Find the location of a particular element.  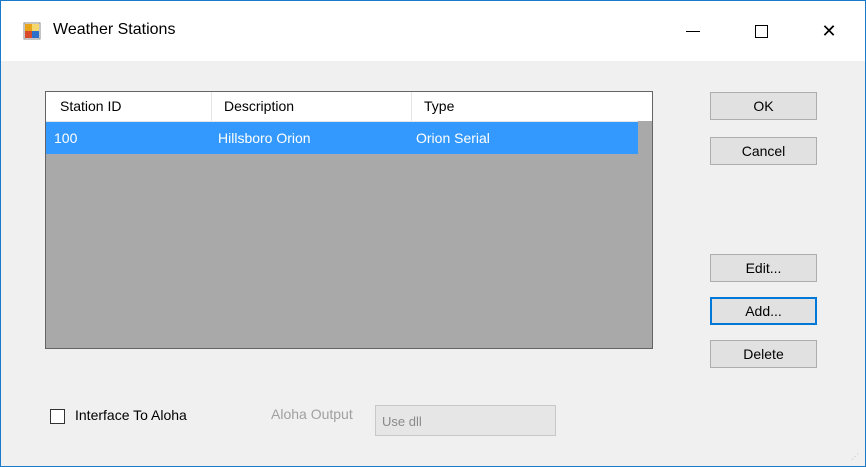

column-header-type: Type is located at coordinates (525, 106).